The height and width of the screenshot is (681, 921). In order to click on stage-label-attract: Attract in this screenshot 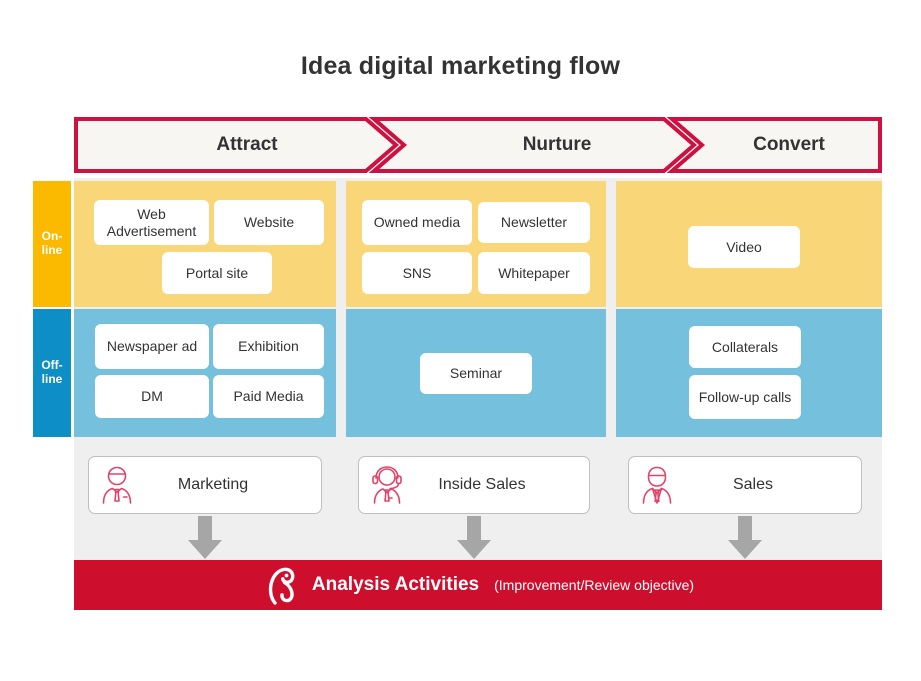, I will do `click(247, 145)`.